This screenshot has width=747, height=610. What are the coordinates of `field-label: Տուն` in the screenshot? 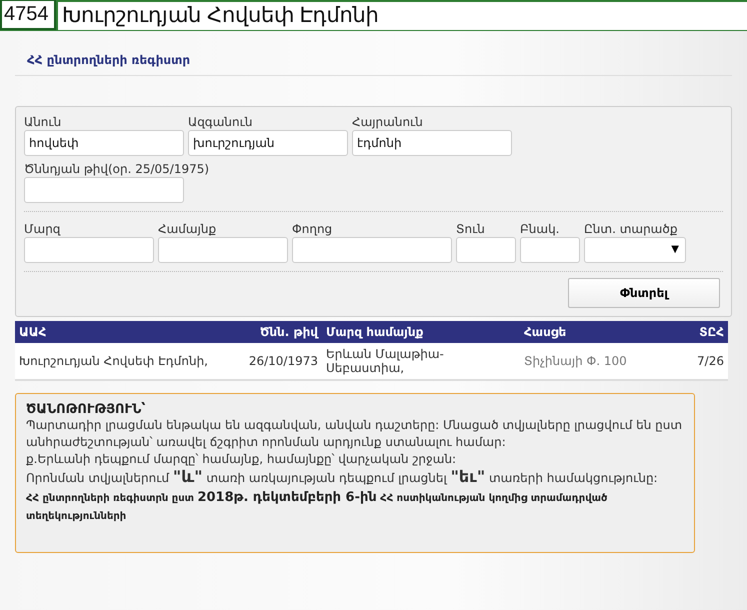 It's located at (471, 229).